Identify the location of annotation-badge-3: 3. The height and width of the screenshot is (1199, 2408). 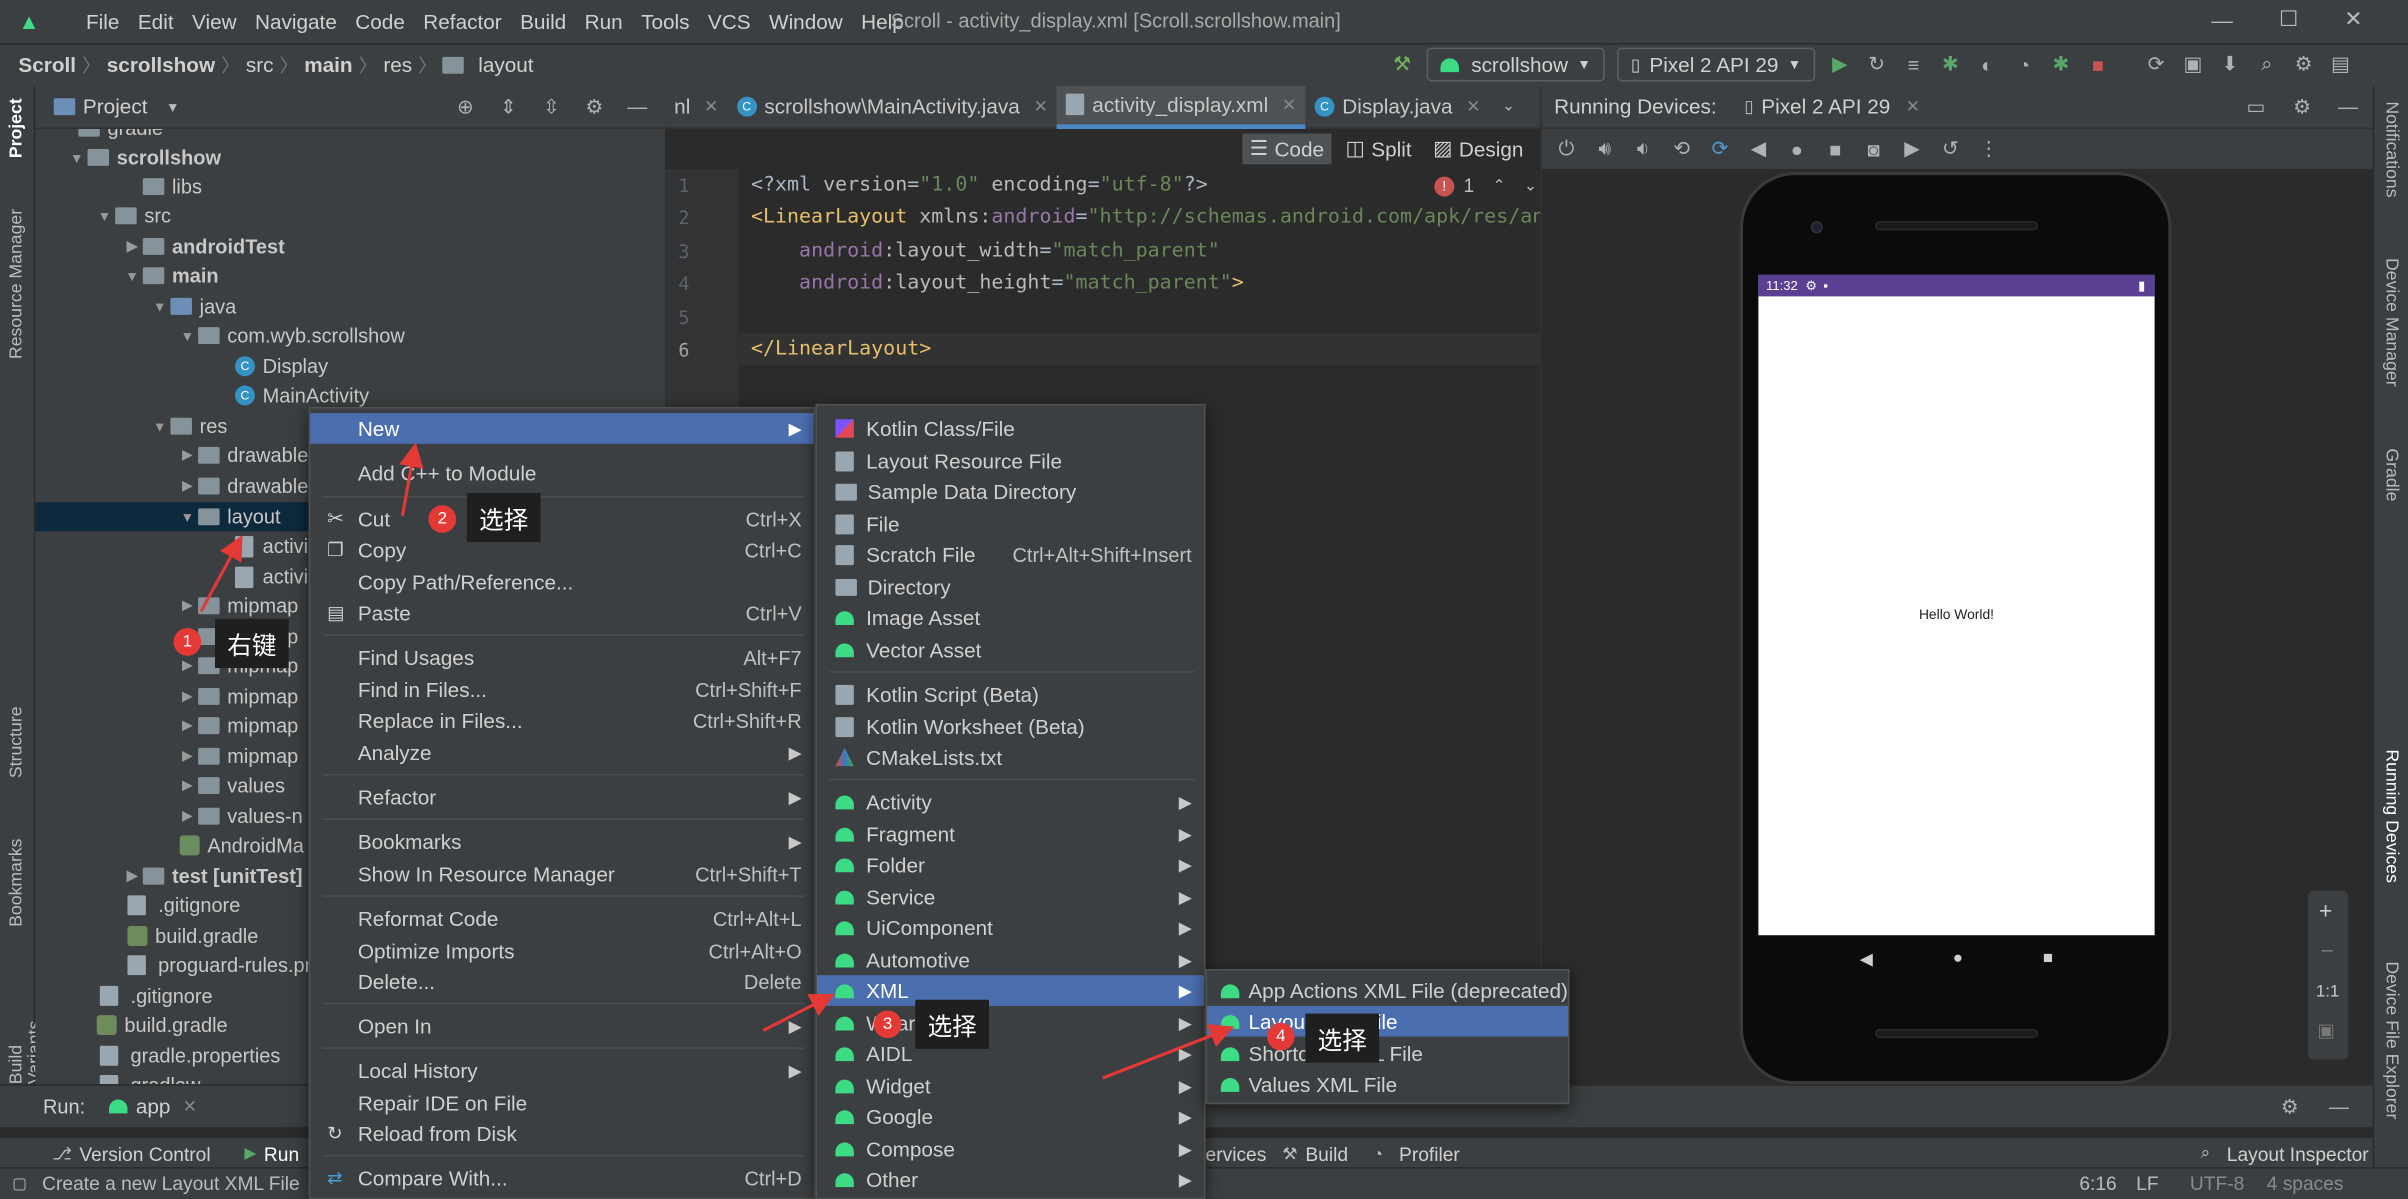
(887, 1024).